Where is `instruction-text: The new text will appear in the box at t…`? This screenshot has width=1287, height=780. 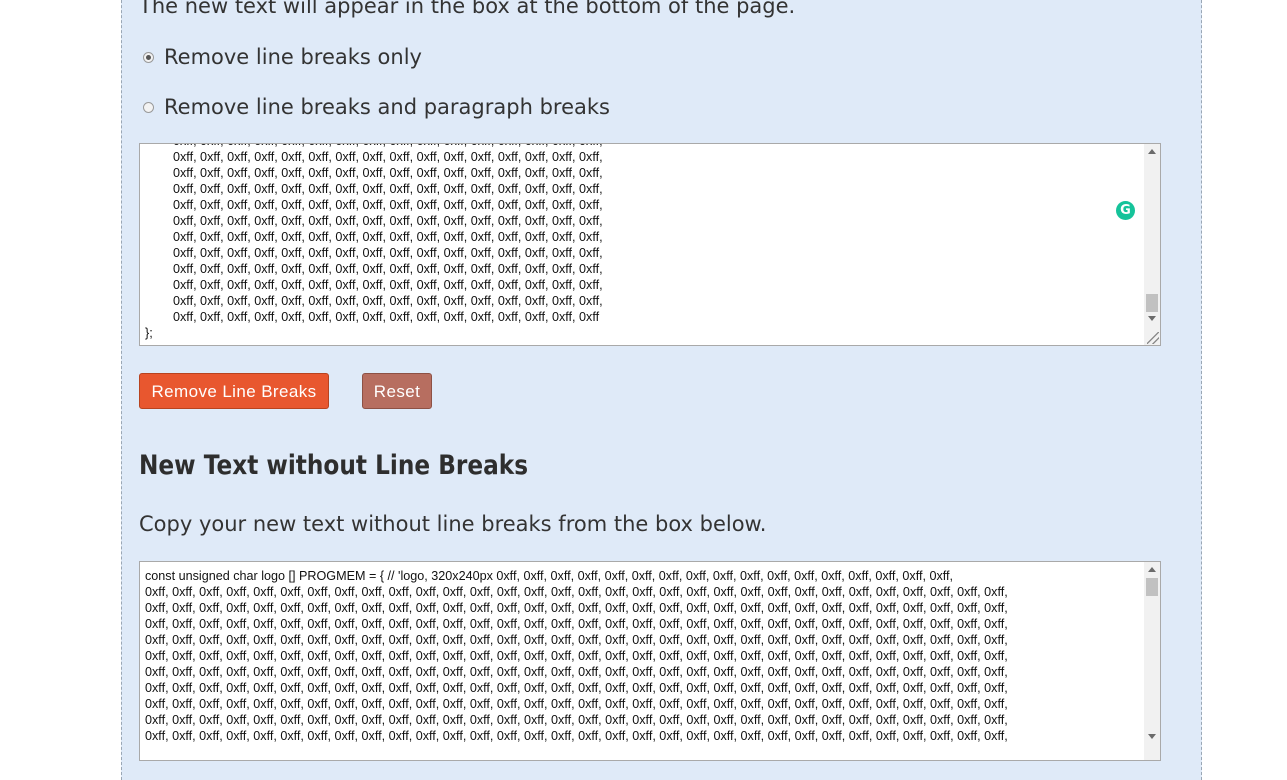
instruction-text: The new text will appear in the box at t… is located at coordinates (467, 9).